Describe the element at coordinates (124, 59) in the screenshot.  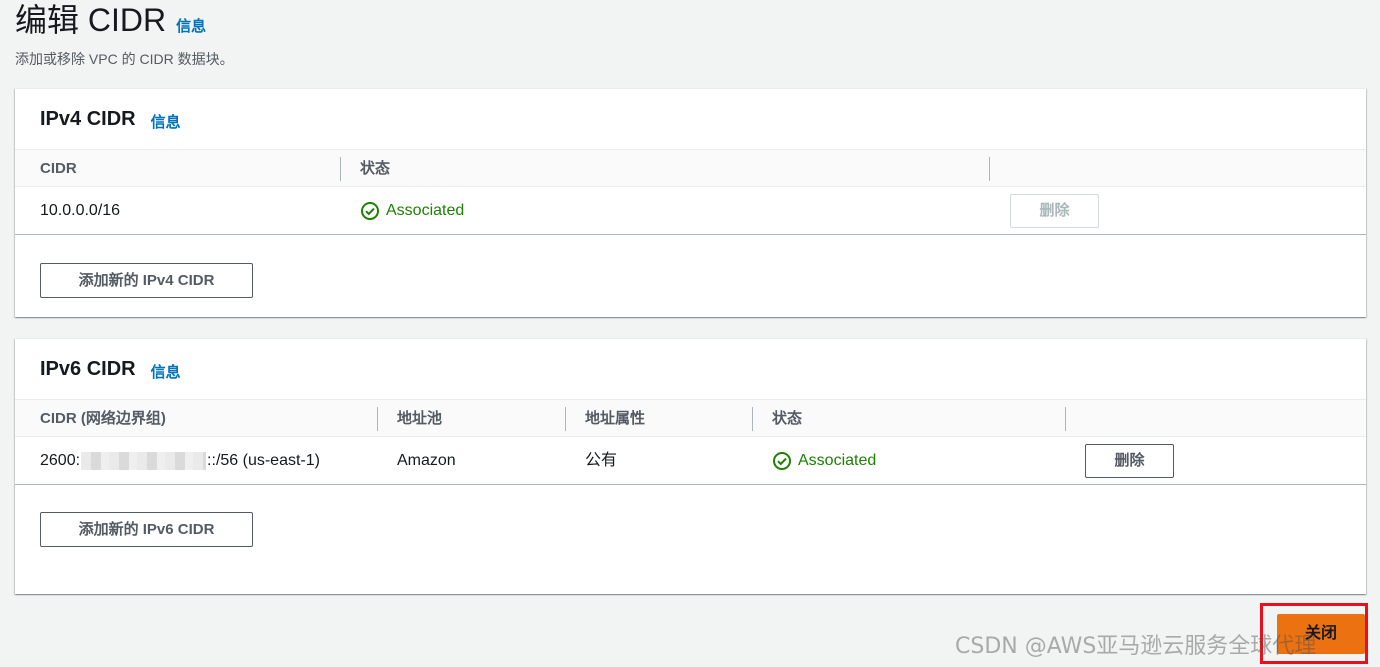
I see `page-description: 添加或移除 VPC 的 CIDR 数据块。` at that location.